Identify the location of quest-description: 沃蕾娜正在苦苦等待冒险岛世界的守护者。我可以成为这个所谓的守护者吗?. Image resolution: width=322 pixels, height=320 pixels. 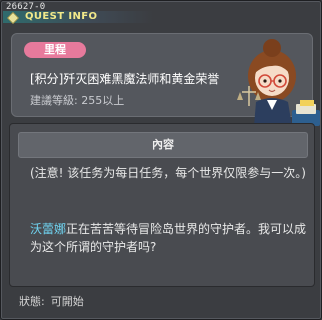
(169, 238).